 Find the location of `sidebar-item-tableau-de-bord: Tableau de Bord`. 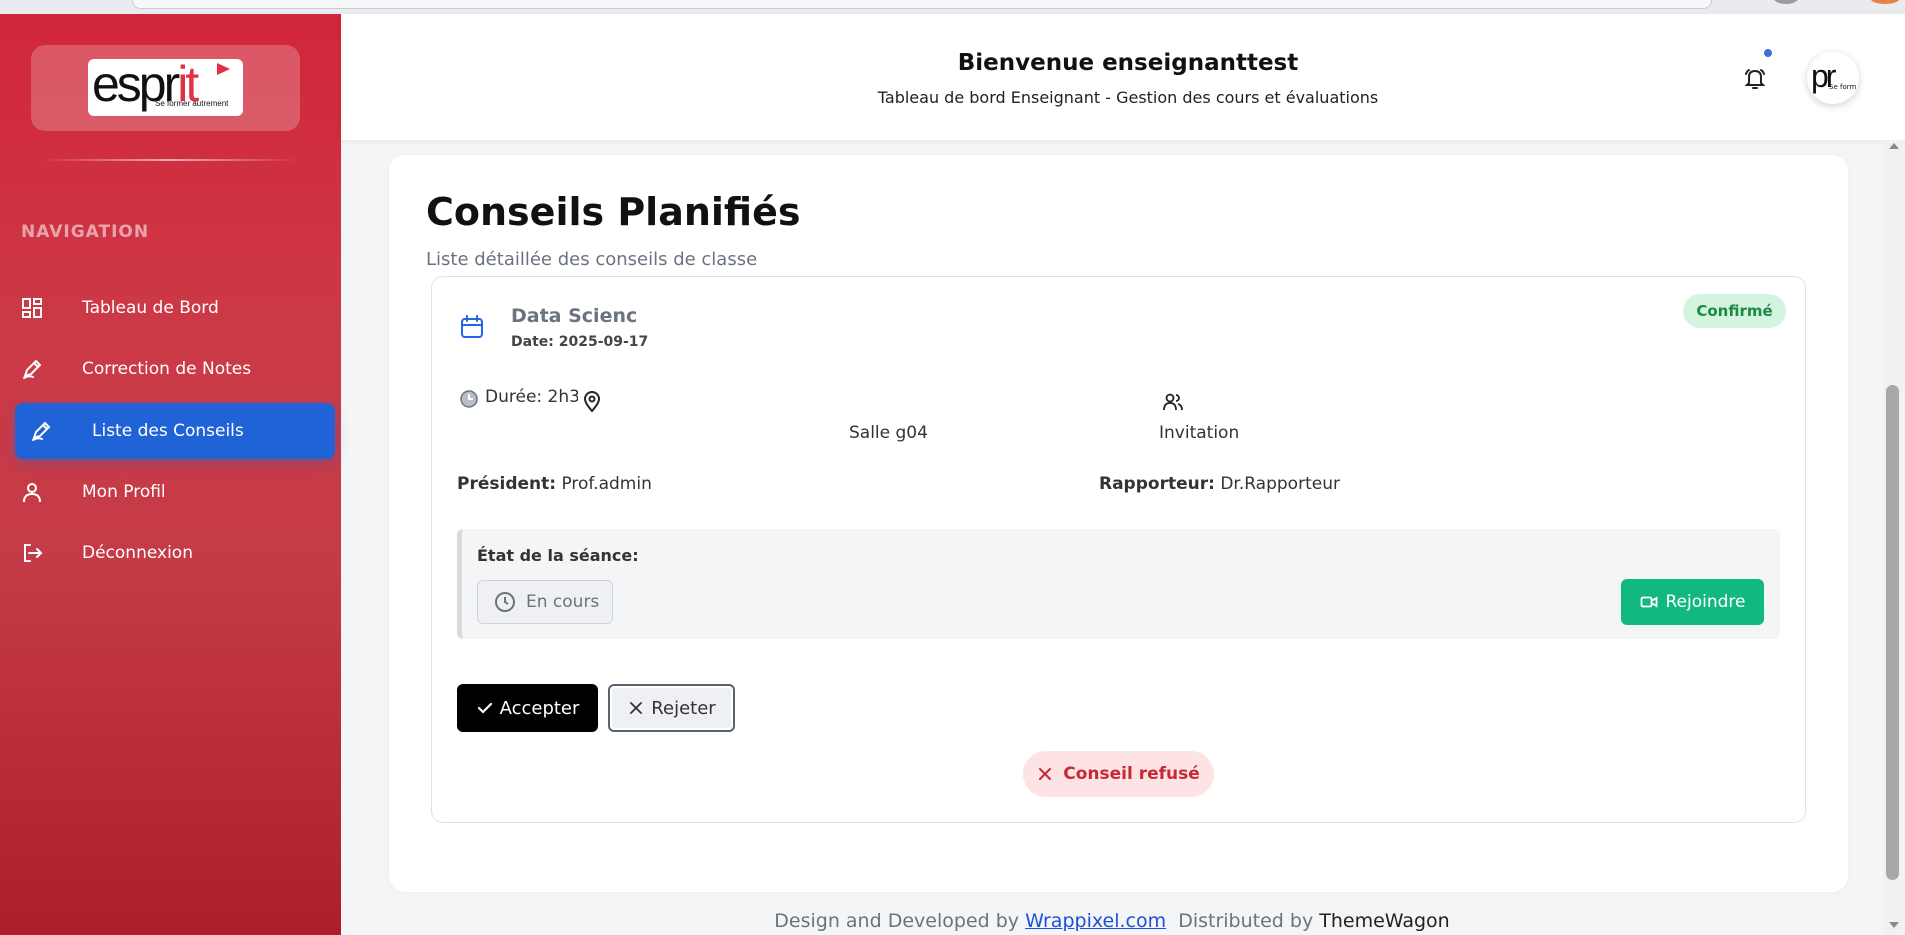

sidebar-item-tableau-de-bord: Tableau de Bord is located at coordinates (175, 308).